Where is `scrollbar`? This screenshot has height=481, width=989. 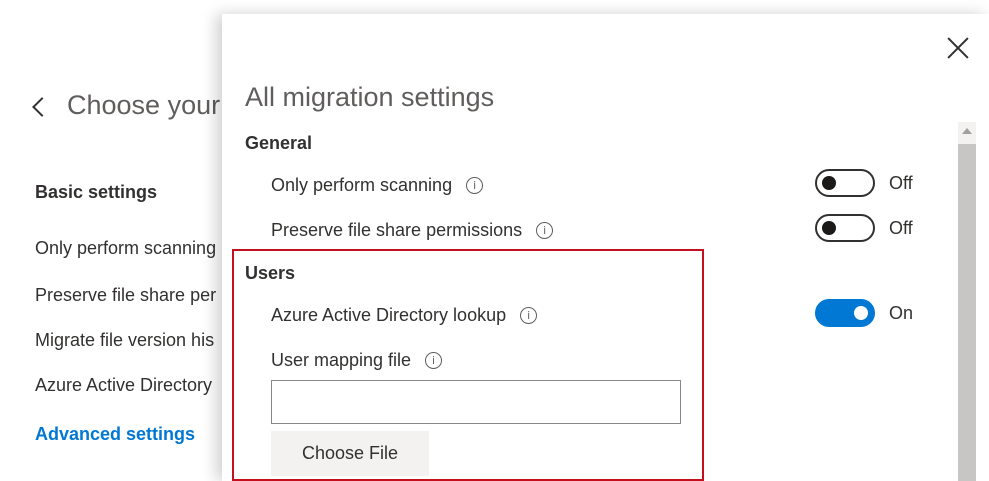 scrollbar is located at coordinates (967, 301).